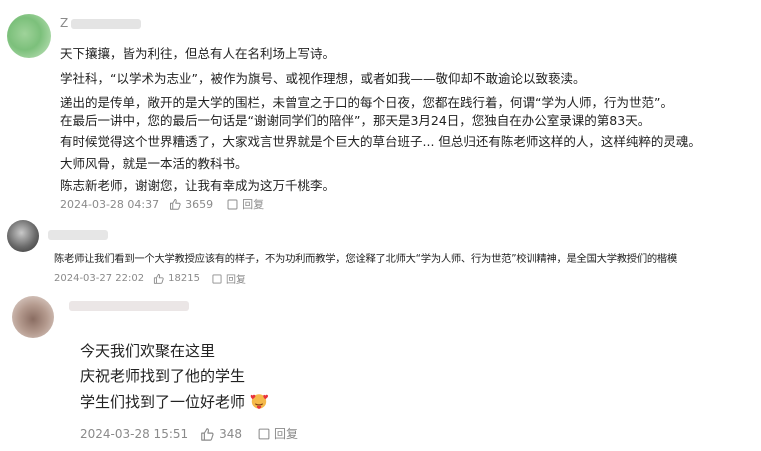 This screenshot has width=761, height=451. Describe the element at coordinates (259, 403) in the screenshot. I see `face-with-hearts-emoji` at that location.